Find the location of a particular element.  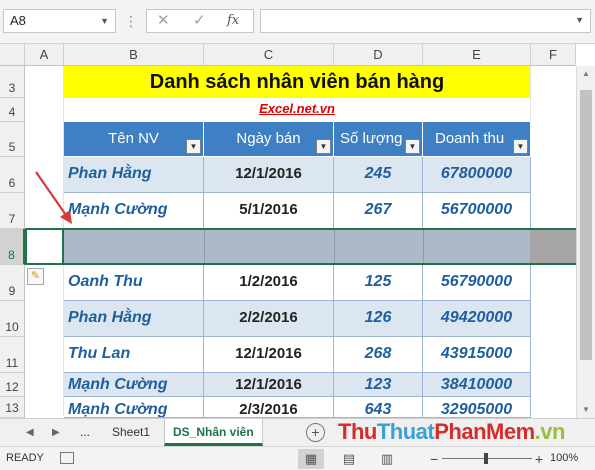

row-header-3: 3 is located at coordinates (12, 82).